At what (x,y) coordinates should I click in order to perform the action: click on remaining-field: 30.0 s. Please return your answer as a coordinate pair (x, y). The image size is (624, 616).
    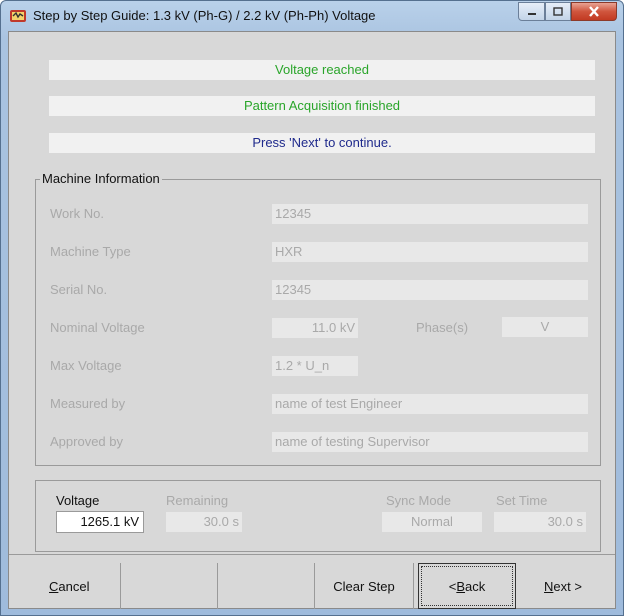
    Looking at the image, I should click on (204, 522).